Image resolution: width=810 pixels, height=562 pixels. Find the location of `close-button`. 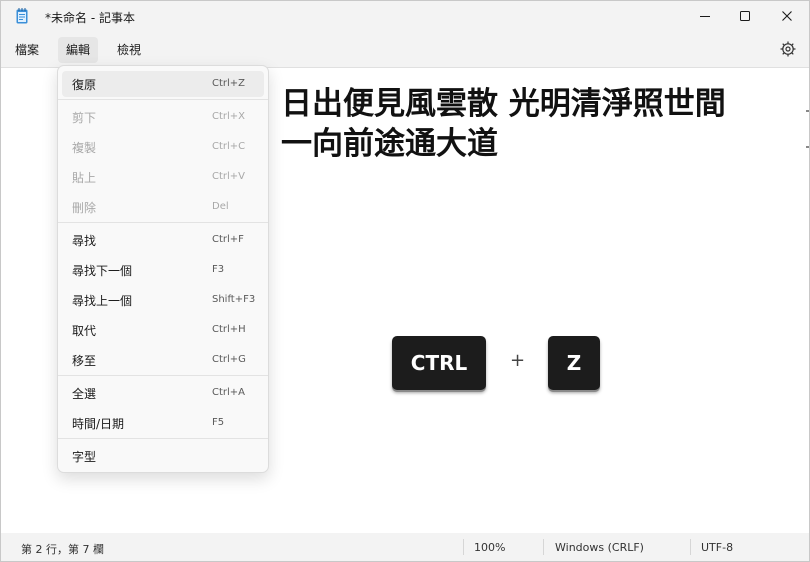

close-button is located at coordinates (787, 16).